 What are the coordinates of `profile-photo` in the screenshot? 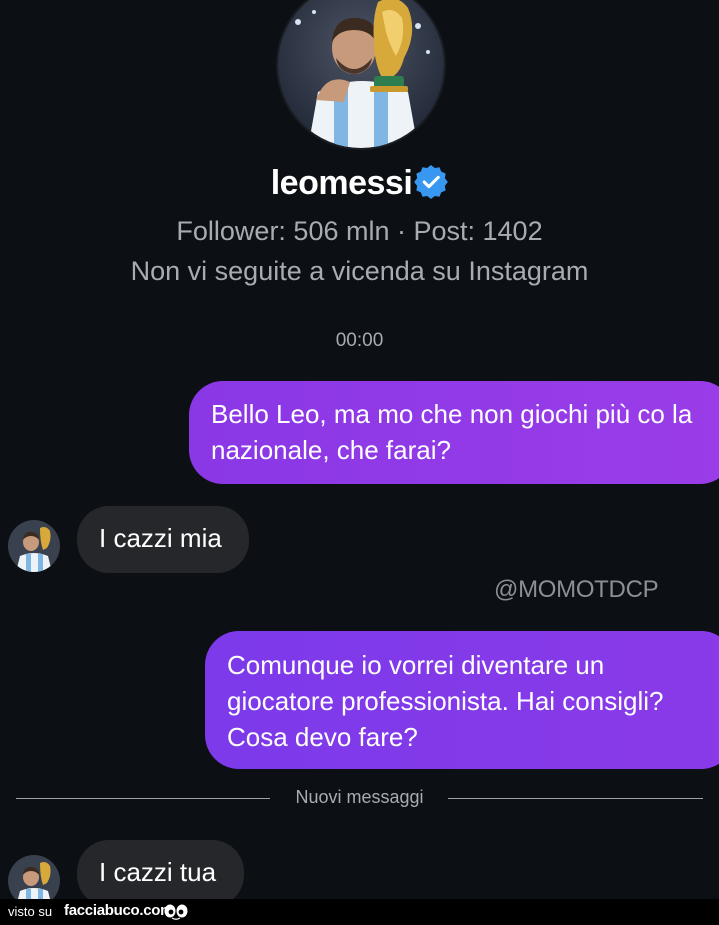 It's located at (361, 74).